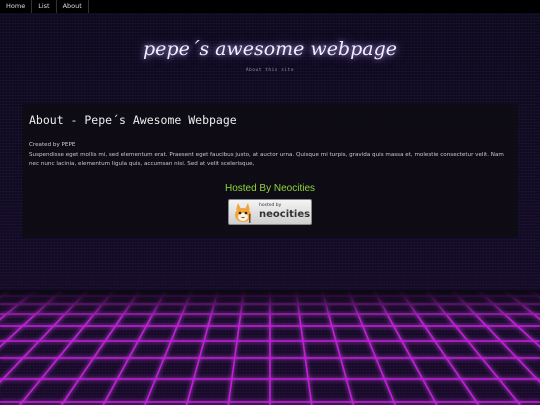 Image resolution: width=540 pixels, height=405 pixels. Describe the element at coordinates (243, 213) in the screenshot. I see `neocities-cat-icon` at that location.